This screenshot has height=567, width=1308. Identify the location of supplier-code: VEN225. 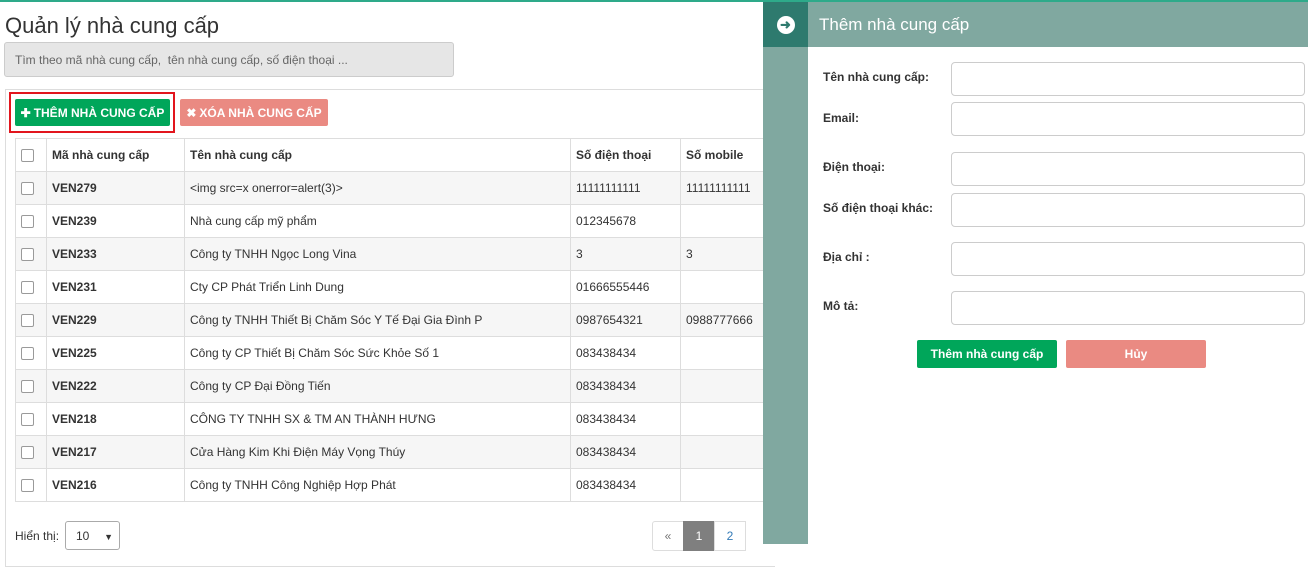
(115, 353).